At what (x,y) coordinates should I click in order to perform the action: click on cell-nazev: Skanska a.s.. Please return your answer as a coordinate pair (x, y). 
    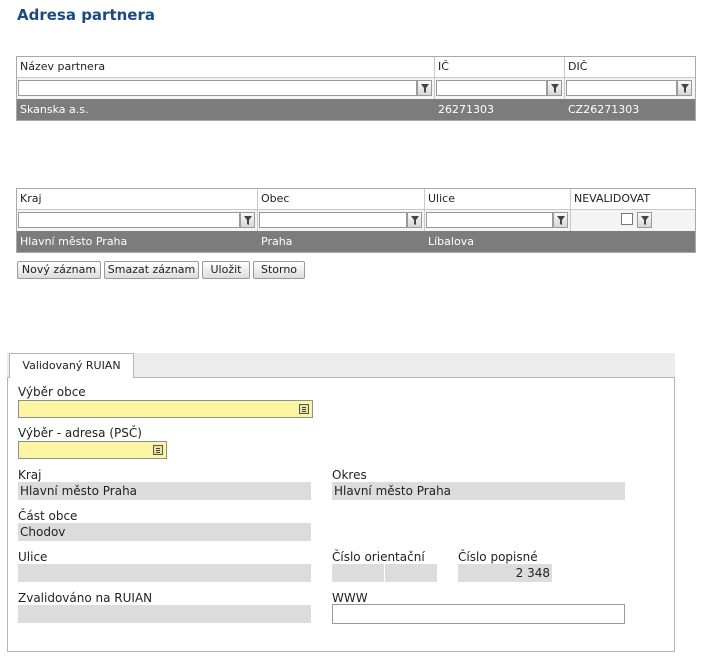
    Looking at the image, I should click on (54, 109).